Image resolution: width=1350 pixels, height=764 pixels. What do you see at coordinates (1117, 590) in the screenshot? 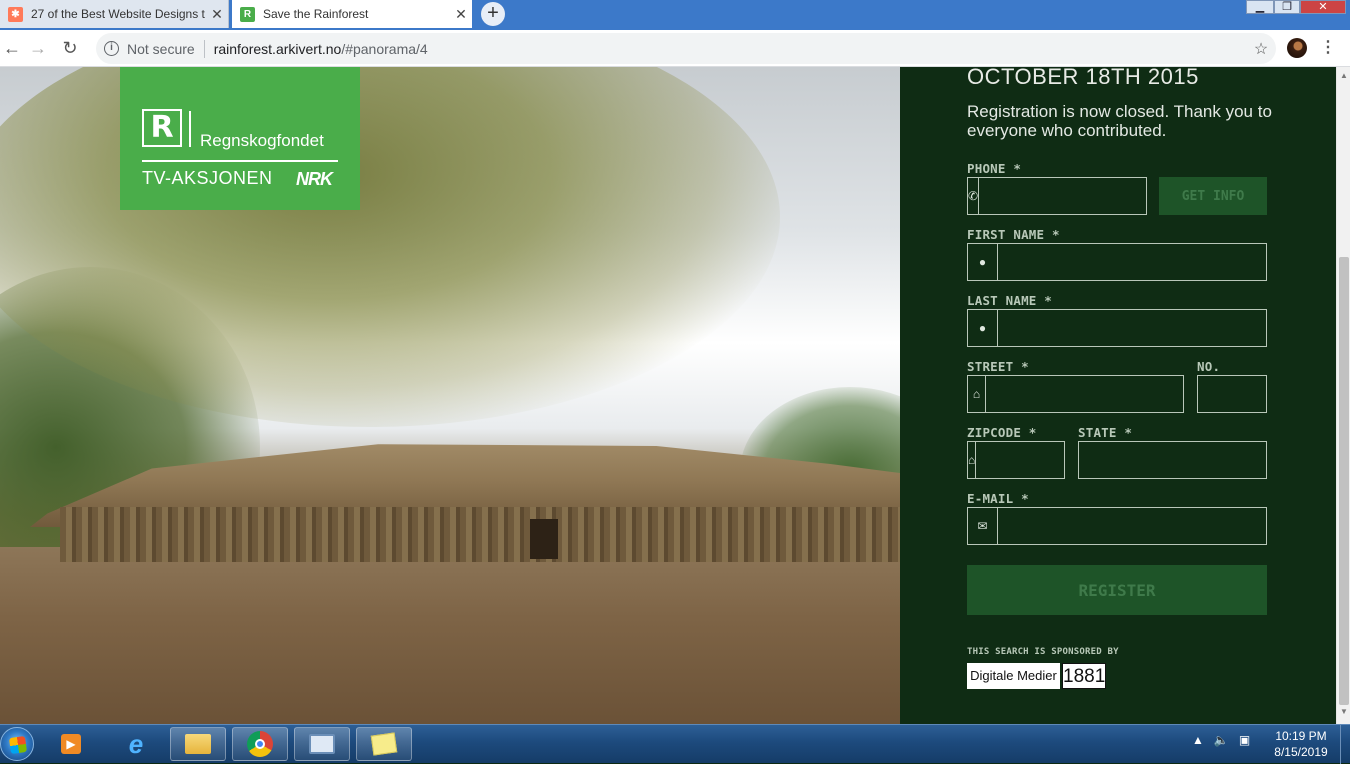
I see `register-button: REGISTER` at bounding box center [1117, 590].